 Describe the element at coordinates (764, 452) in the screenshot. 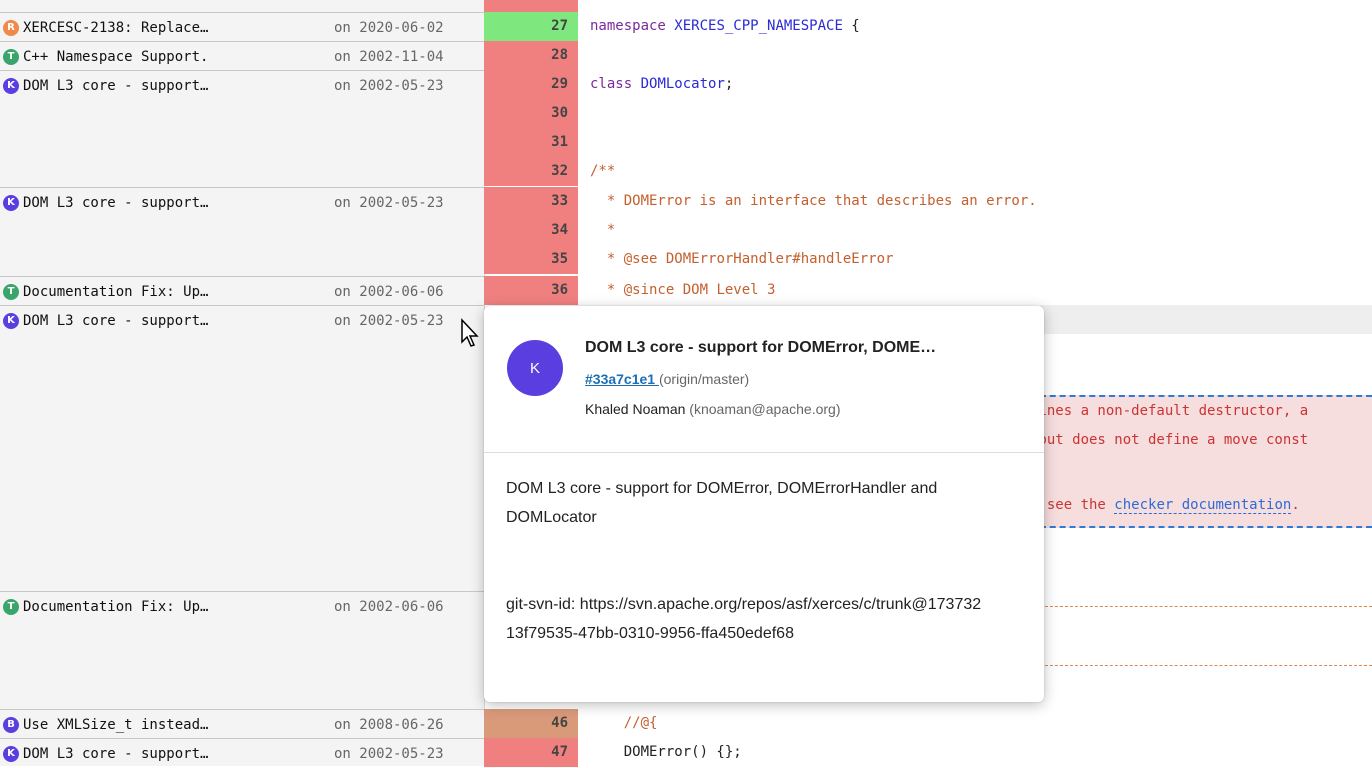

I see `popup-divider` at that location.